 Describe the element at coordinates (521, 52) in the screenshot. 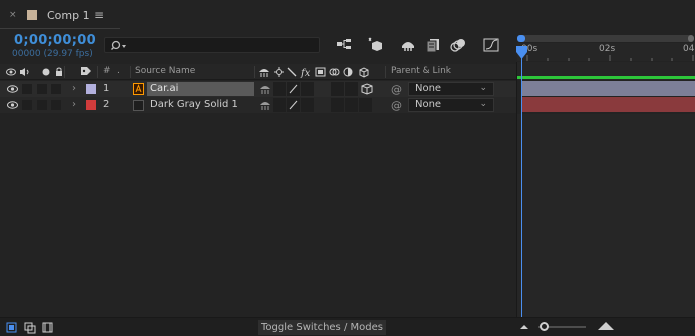

I see `playhead-handle` at that location.